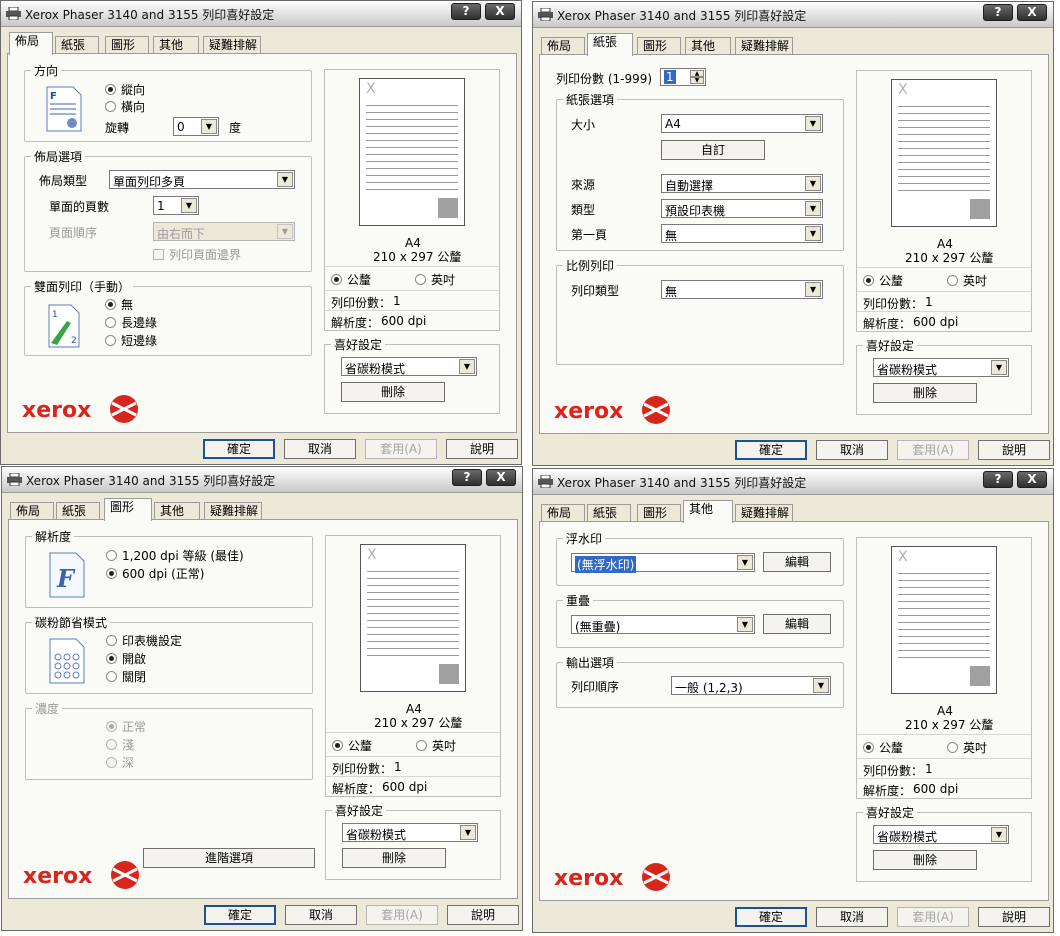 This screenshot has width=1060, height=936. Describe the element at coordinates (742, 233) in the screenshot. I see `first-page-select: 無 ▼` at that location.